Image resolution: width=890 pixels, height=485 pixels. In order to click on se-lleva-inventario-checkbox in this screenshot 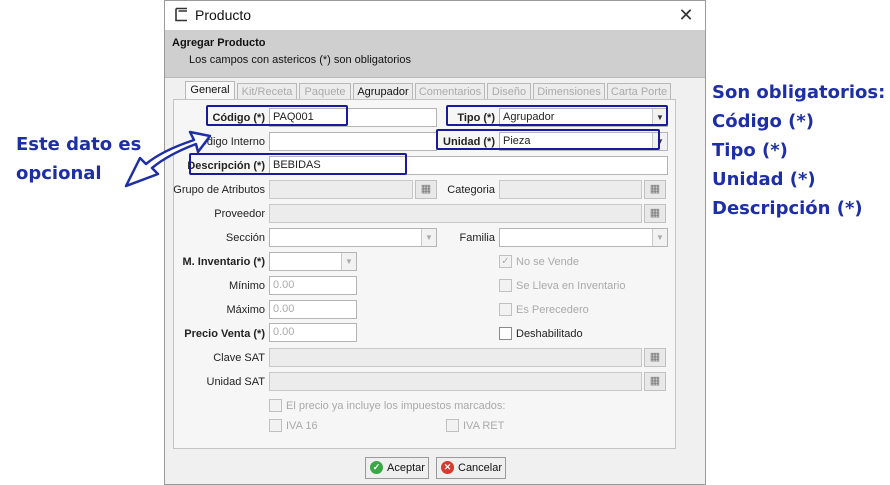, I will do `click(505, 285)`.